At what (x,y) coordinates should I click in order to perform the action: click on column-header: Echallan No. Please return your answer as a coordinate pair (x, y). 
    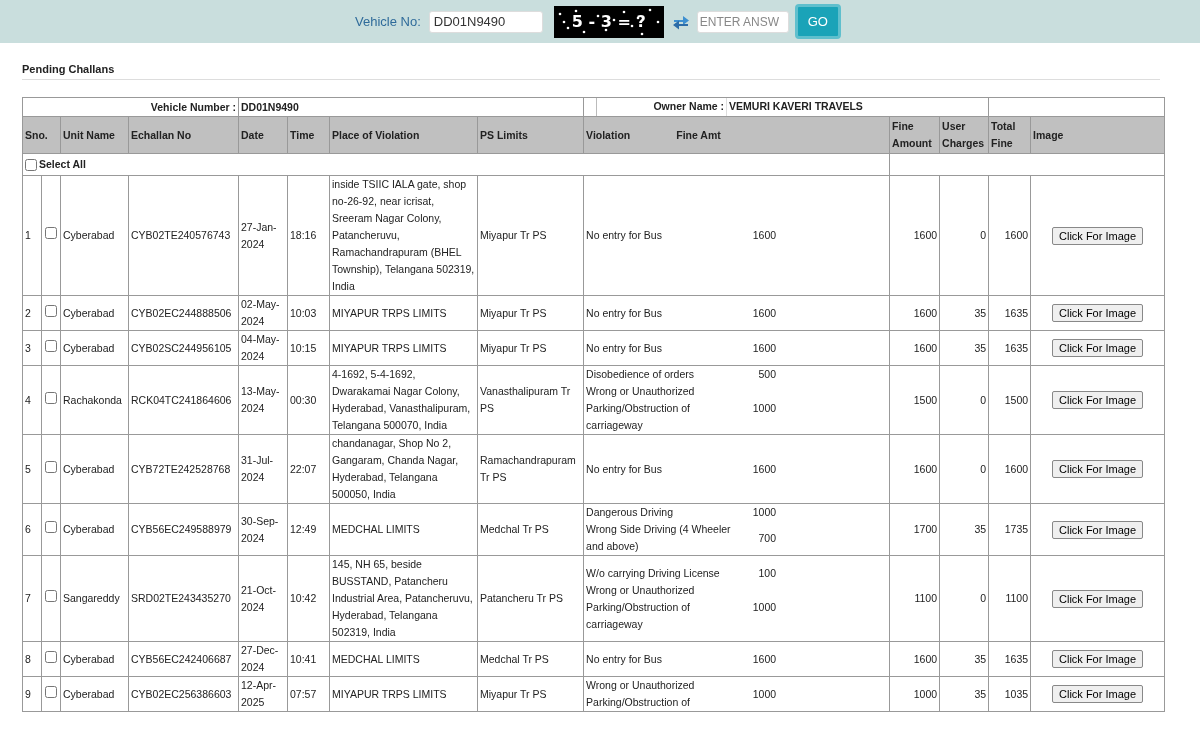
    Looking at the image, I should click on (183, 135).